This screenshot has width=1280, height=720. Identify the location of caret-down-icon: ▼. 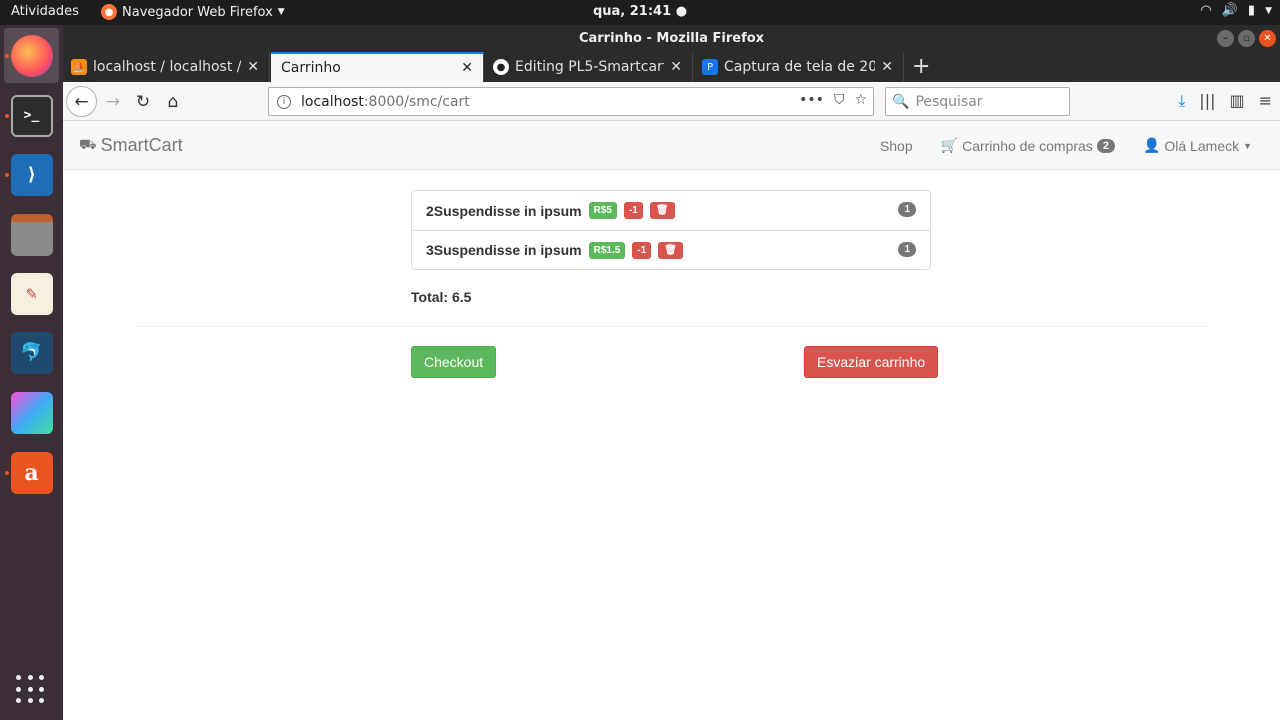
(1247, 145).